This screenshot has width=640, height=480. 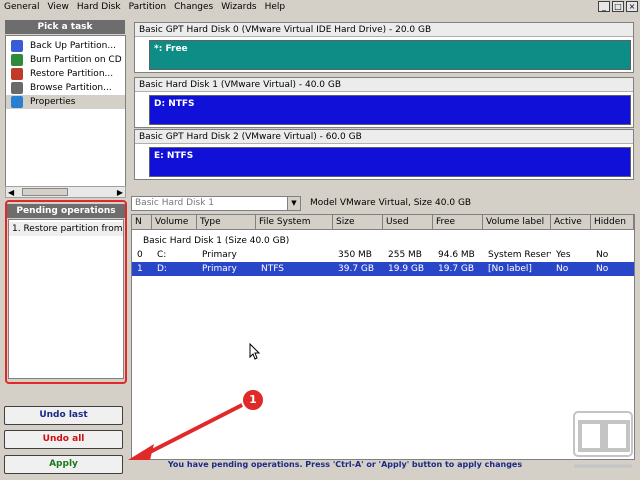 I want to click on scroll-right-icon: ▶, so click(x=121, y=192).